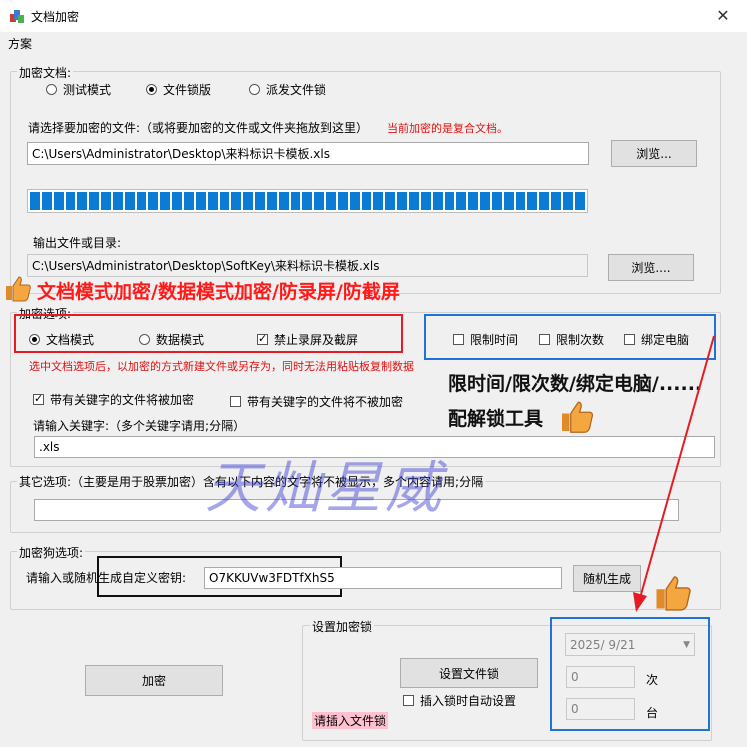 The height and width of the screenshot is (747, 747). I want to click on output-file-path, so click(307, 265).